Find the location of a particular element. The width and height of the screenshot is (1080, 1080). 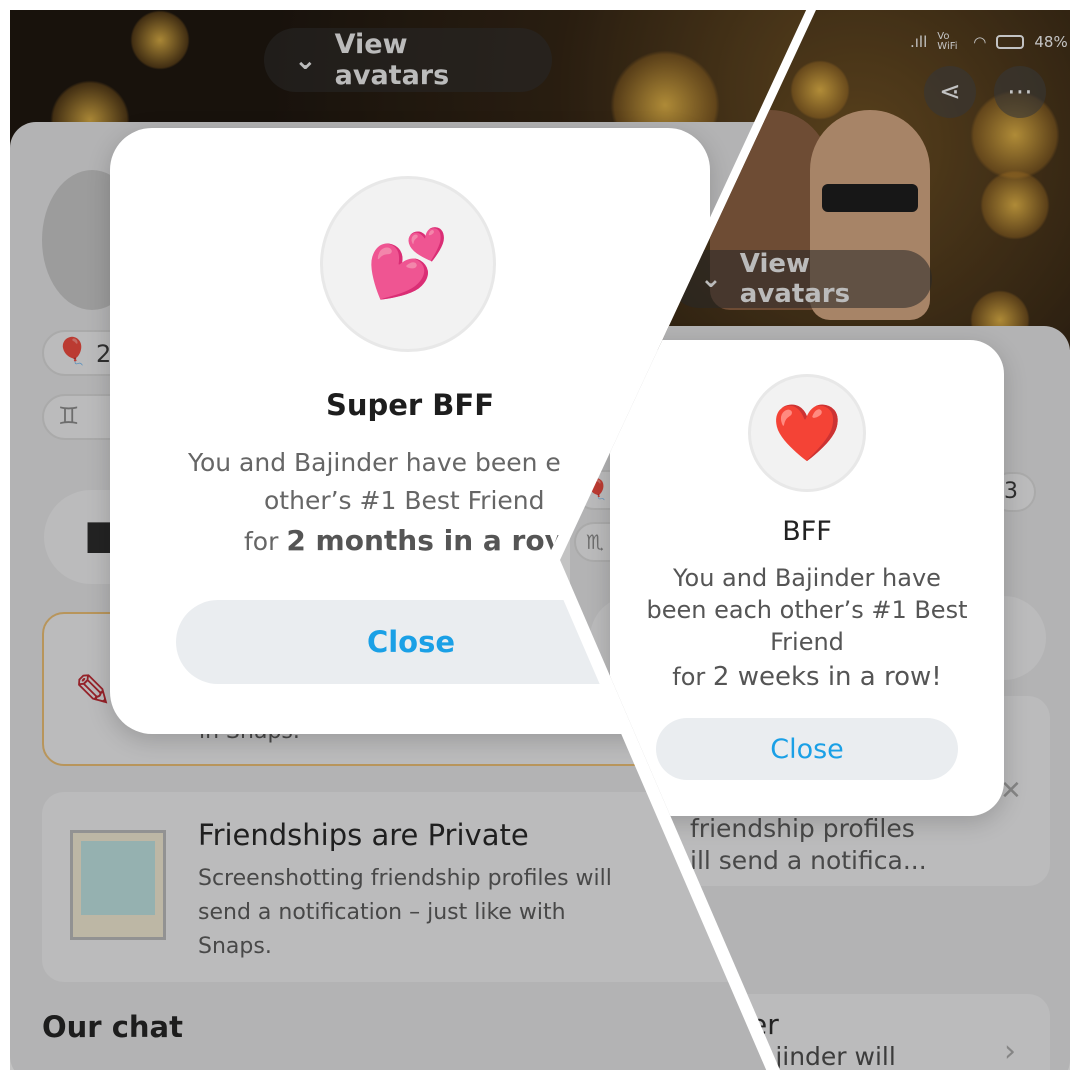

modal-line-4: for 2 weeks in a row! is located at coordinates (807, 677).